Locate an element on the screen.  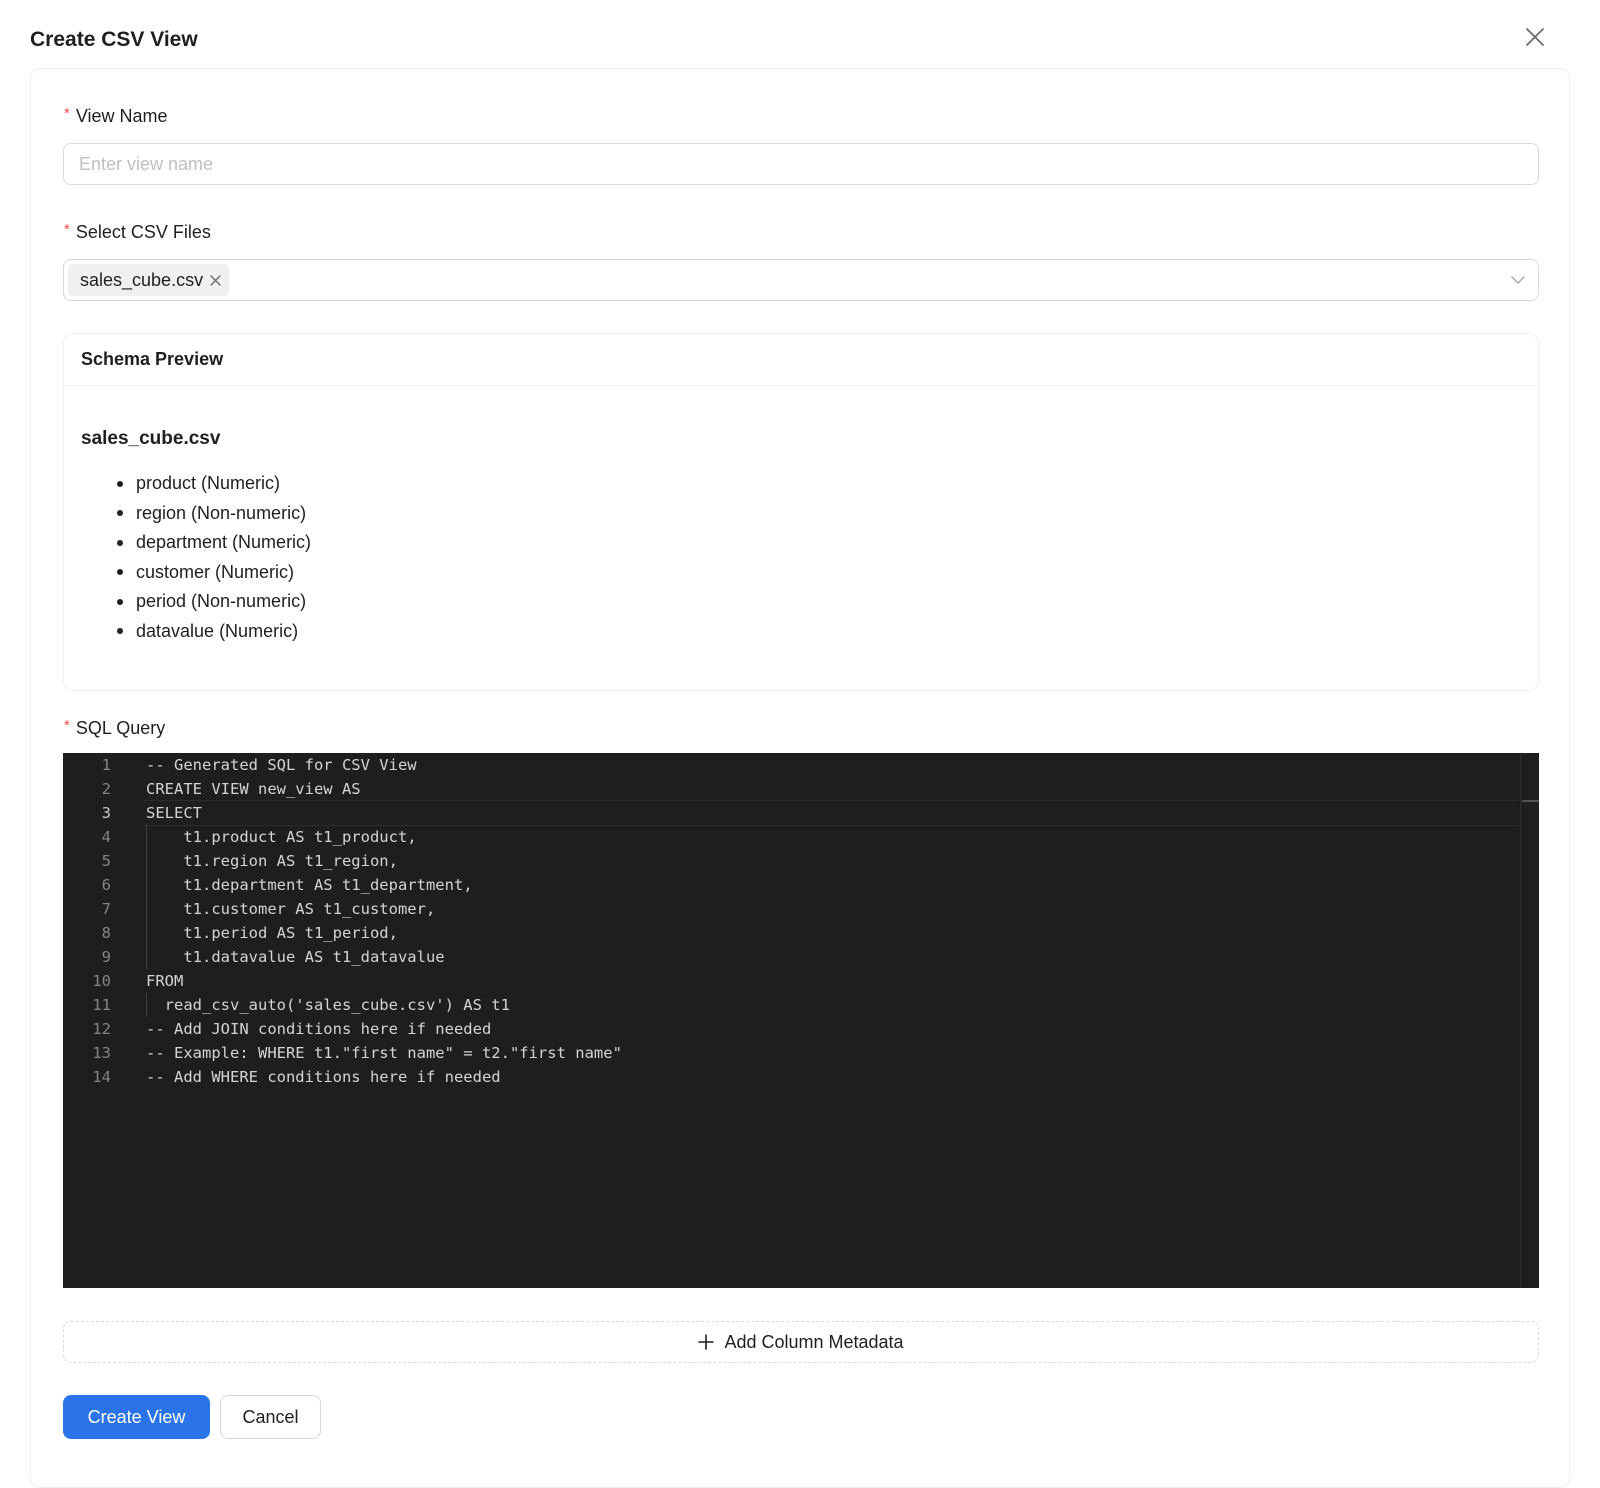
schema-column-item: product (Numeric) is located at coordinates (196, 484).